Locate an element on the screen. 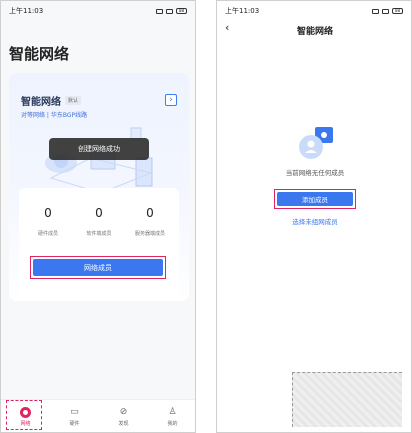  stats-panel: 0 硬件成员 0 软件端成员 0 服务器端成员 is located at coordinates (99, 242).